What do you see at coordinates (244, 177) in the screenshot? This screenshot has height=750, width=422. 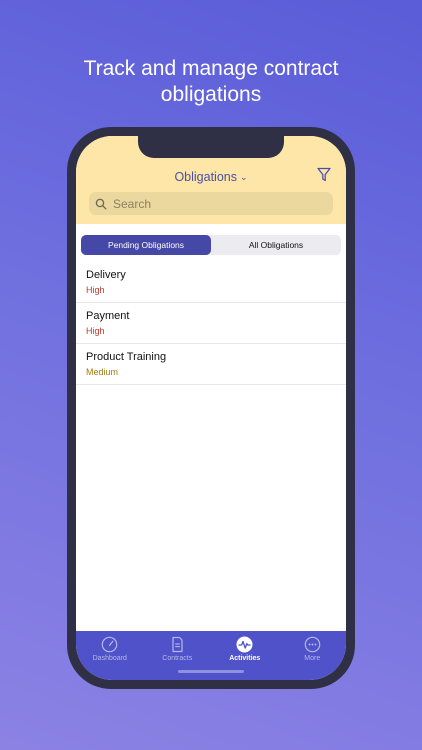 I see `chevron-down-icon: ⌄` at bounding box center [244, 177].